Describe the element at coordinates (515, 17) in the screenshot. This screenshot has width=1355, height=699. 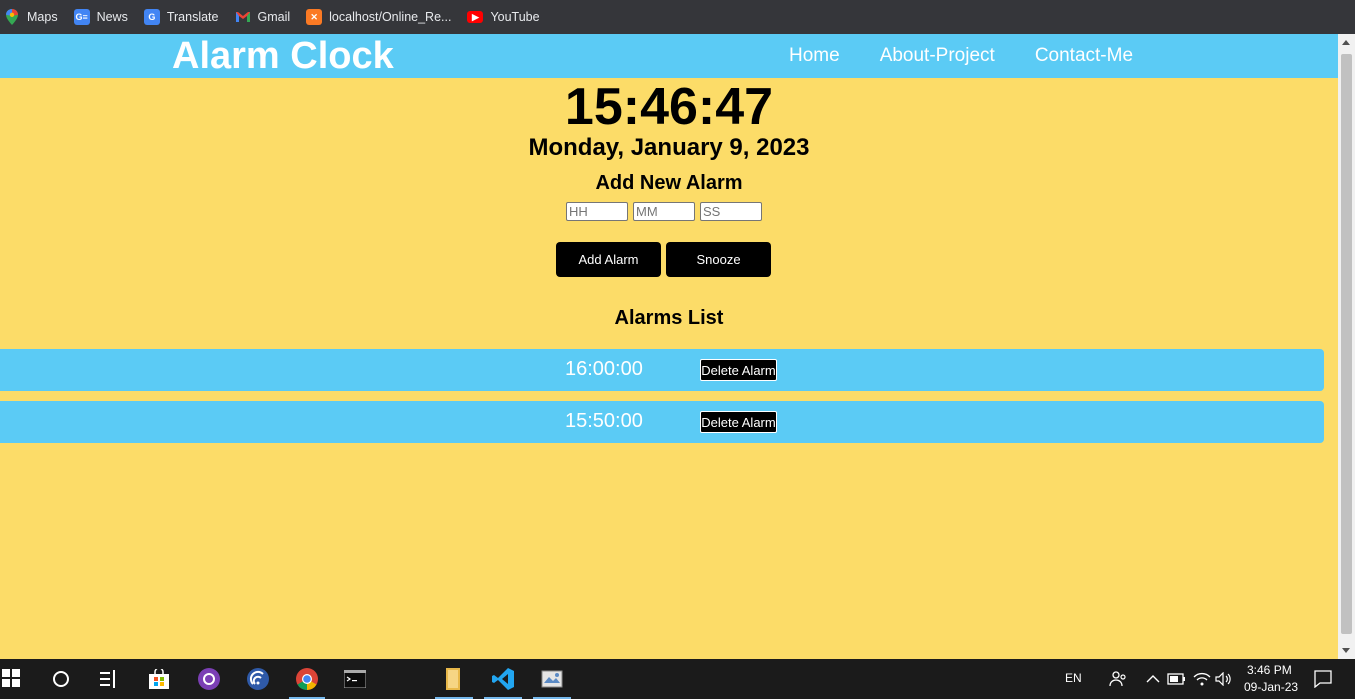
I see `bookmark-label: YouTube` at that location.